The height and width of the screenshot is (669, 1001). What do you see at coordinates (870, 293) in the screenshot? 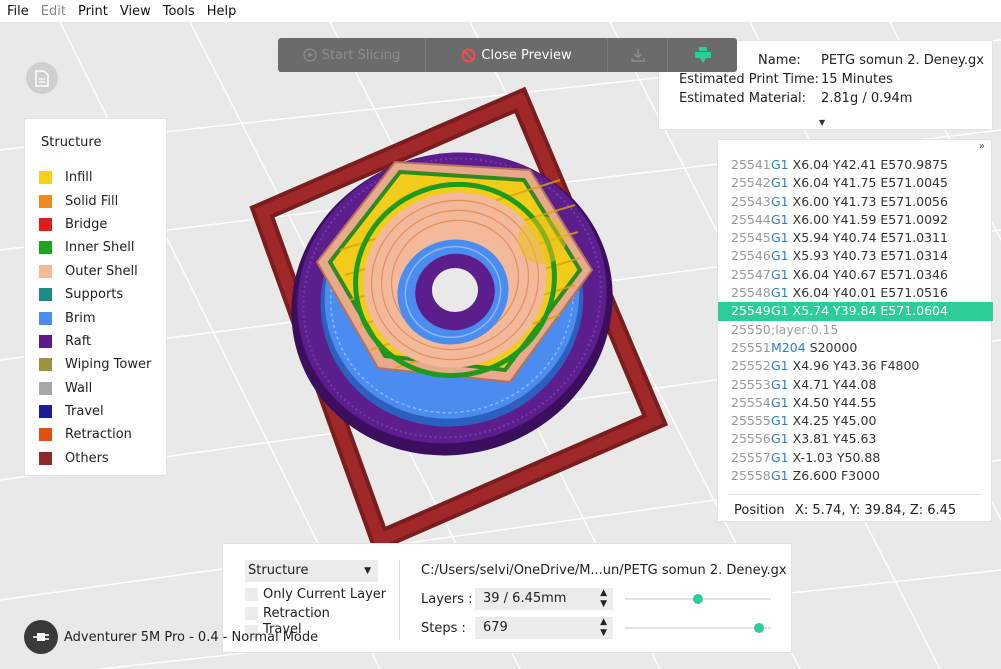
I see `gcode-args: X6.04 Y40.01 E571.0516` at bounding box center [870, 293].